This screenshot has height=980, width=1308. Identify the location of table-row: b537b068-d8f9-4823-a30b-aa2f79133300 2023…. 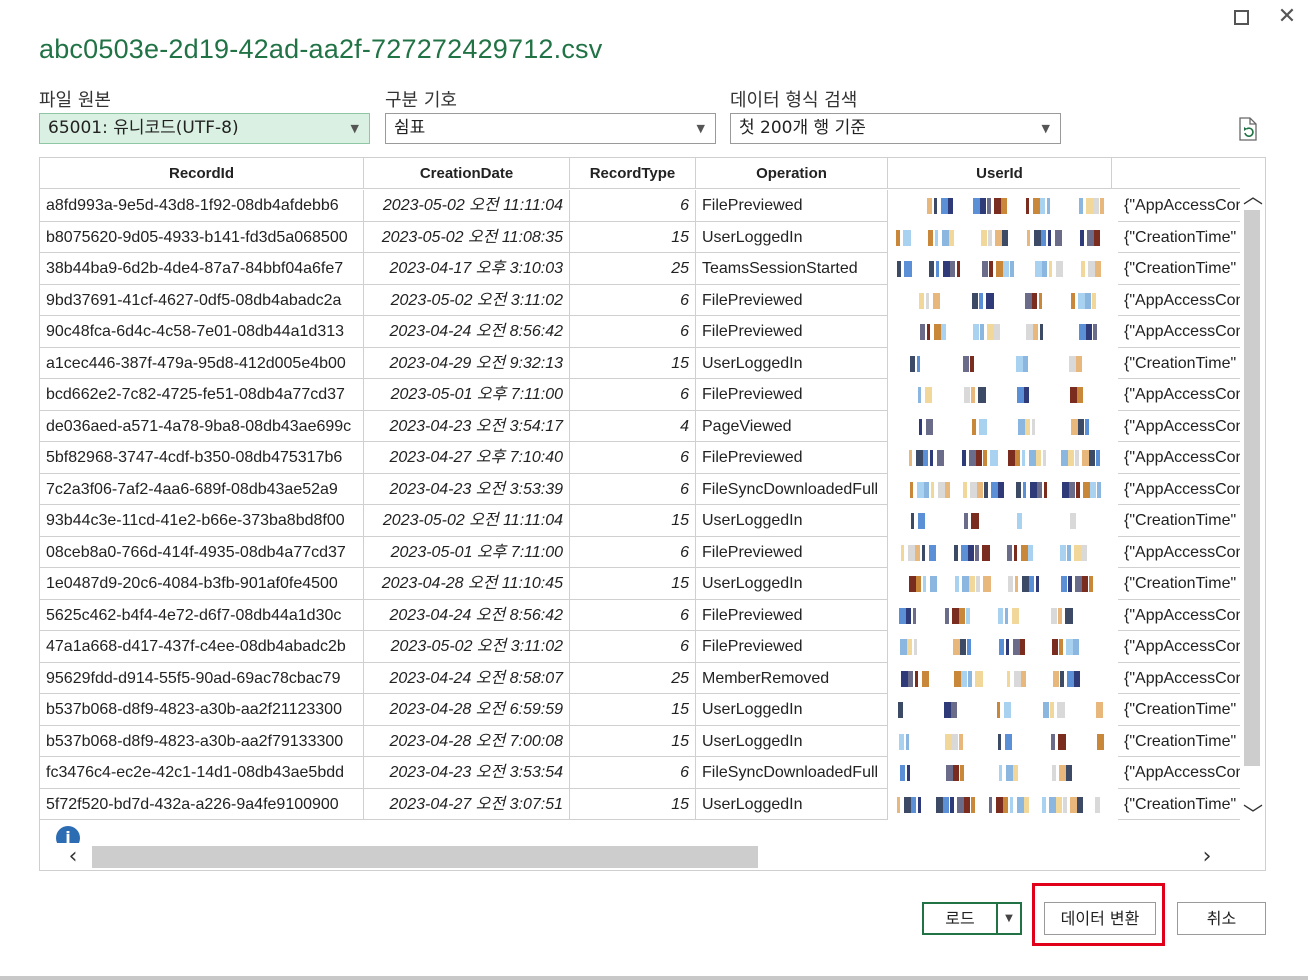
(640, 741).